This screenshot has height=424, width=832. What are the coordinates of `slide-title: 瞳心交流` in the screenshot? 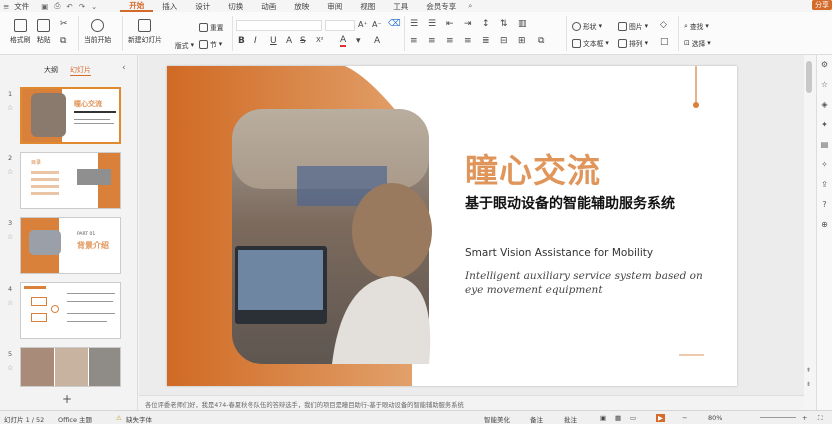 It's located at (533, 168).